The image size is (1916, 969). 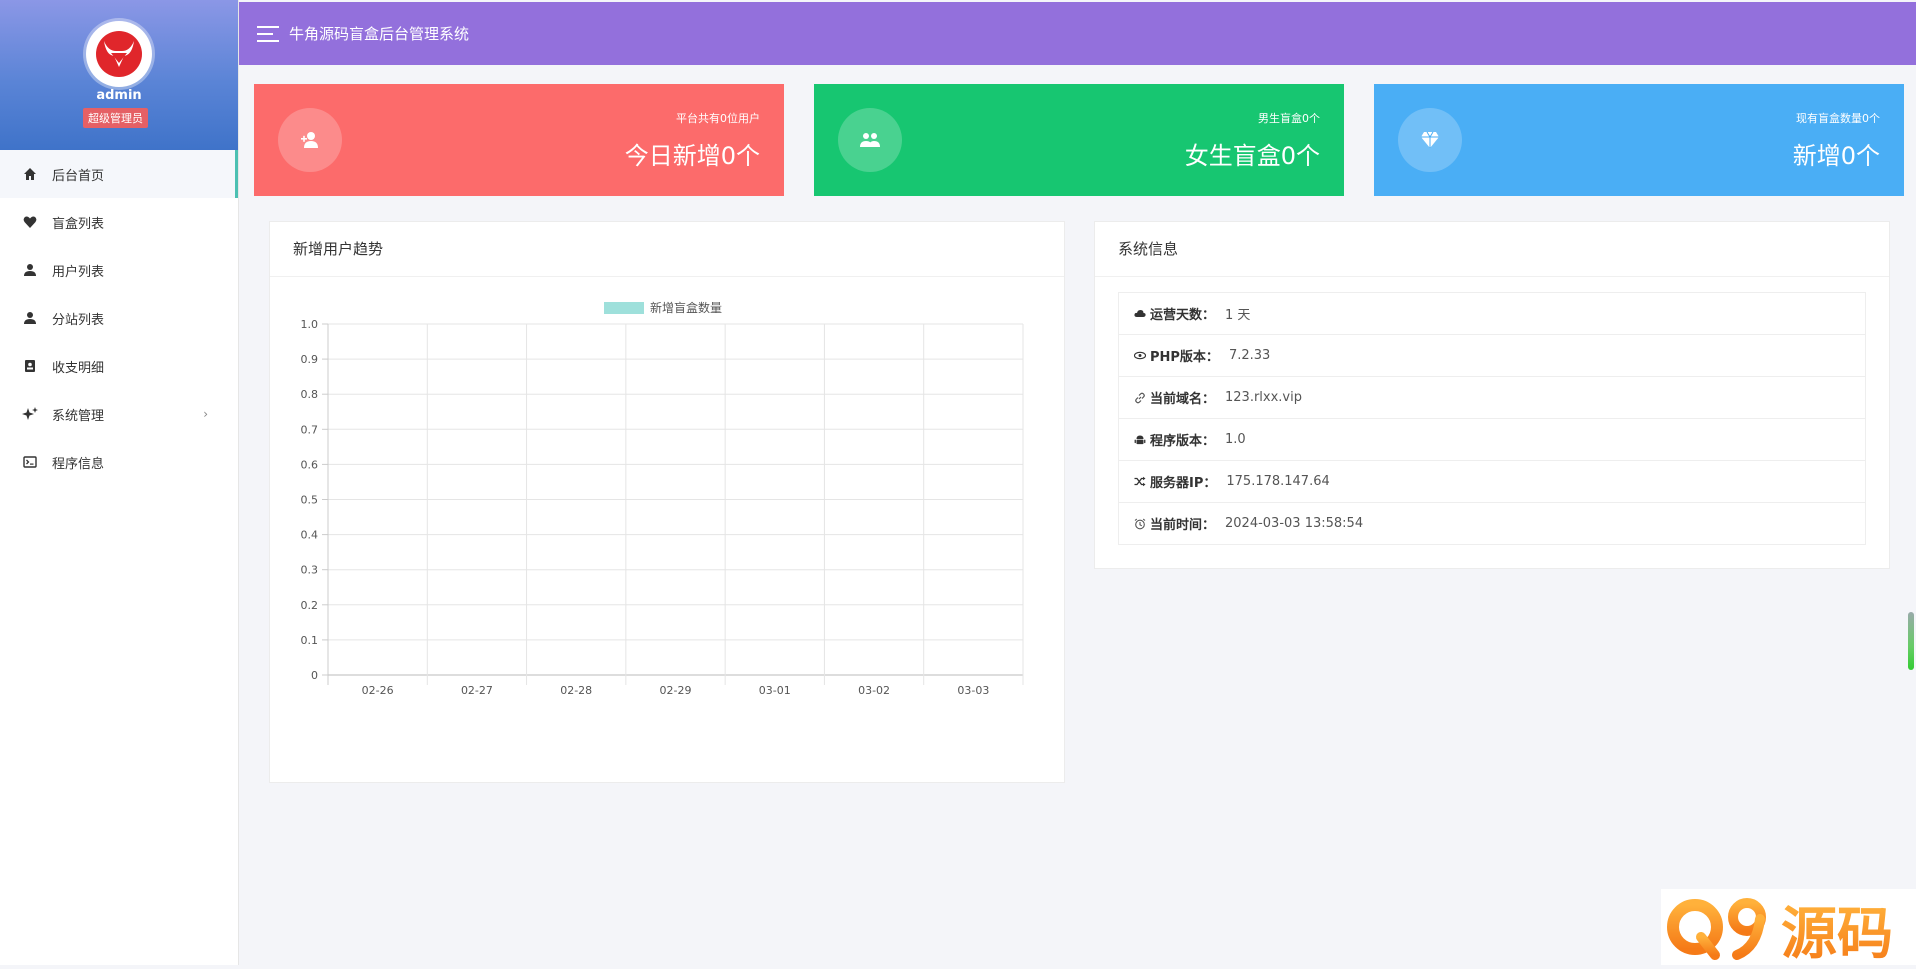 I want to click on users-icon, so click(x=870, y=140).